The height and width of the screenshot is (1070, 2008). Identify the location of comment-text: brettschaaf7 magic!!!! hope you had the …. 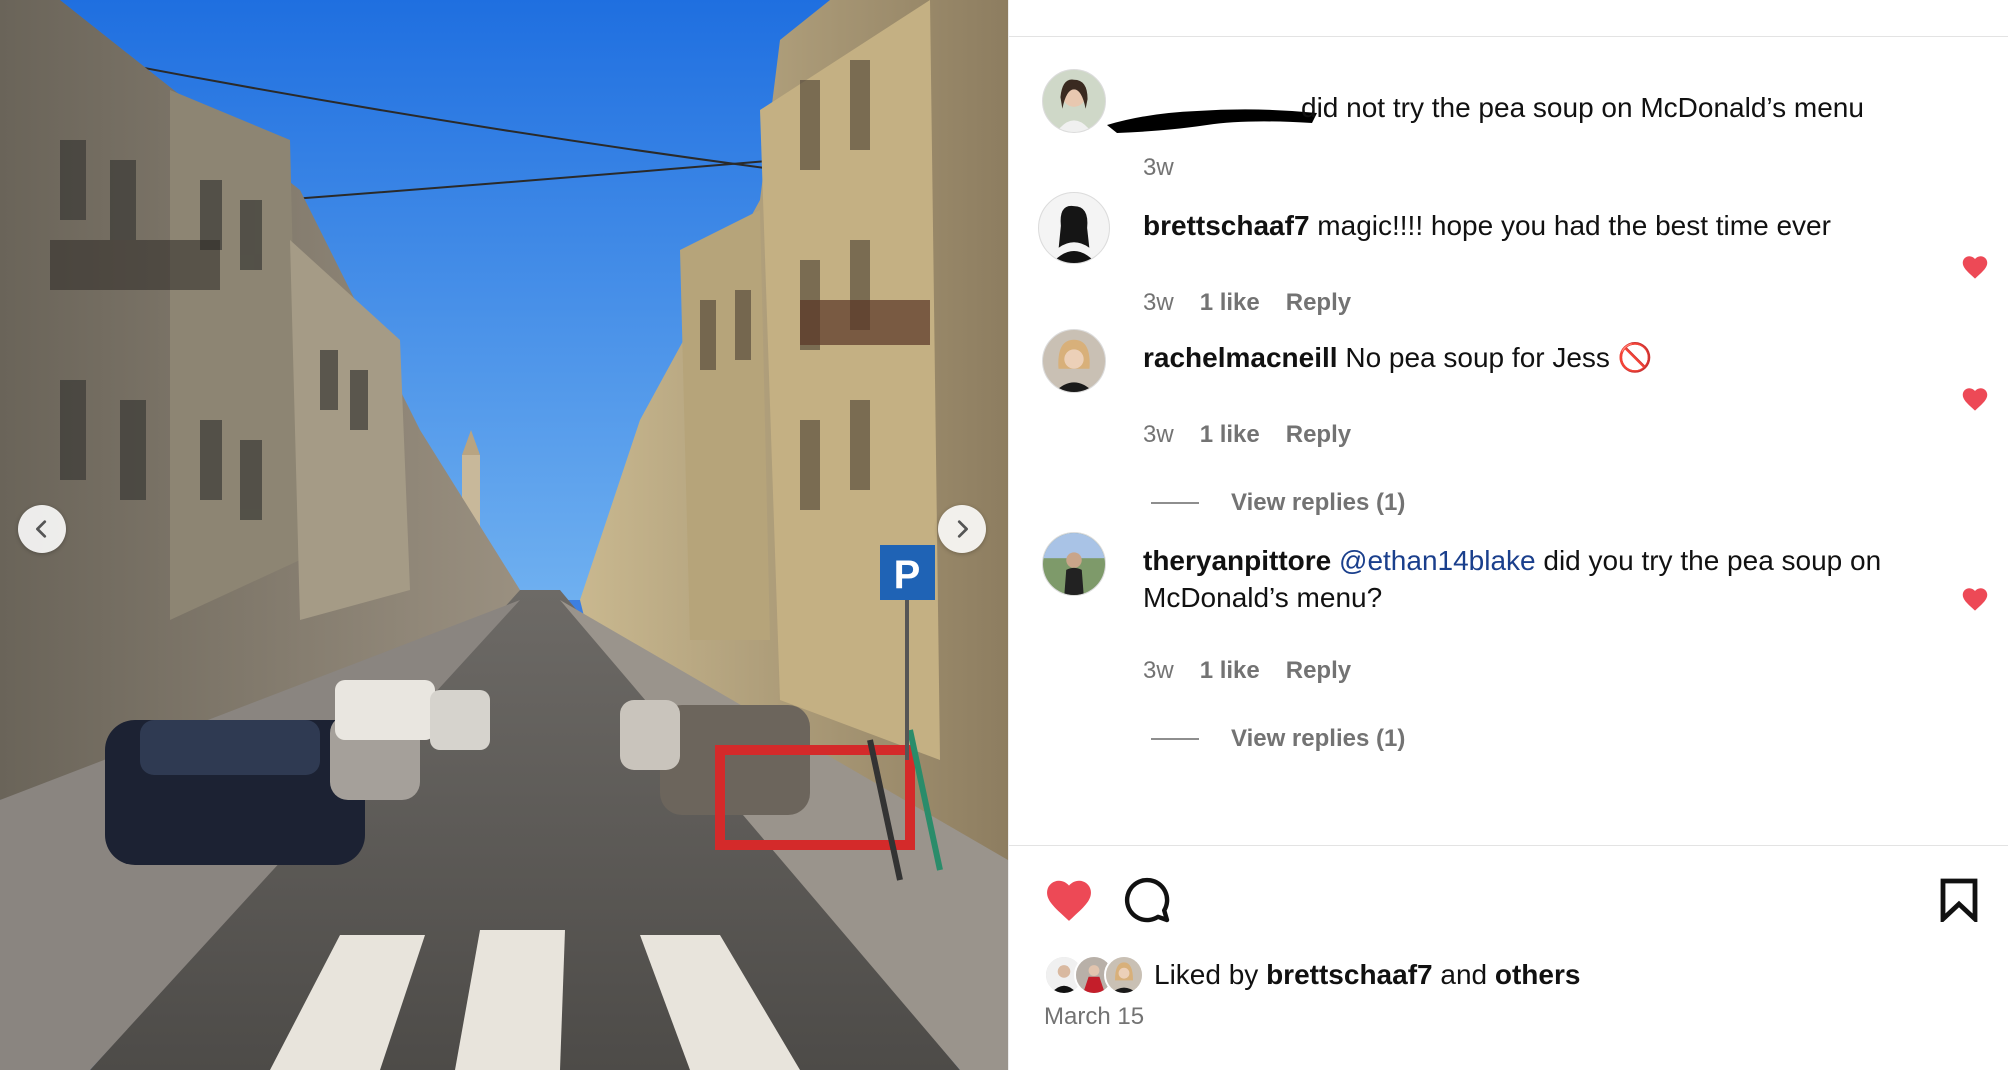
(1533, 225).